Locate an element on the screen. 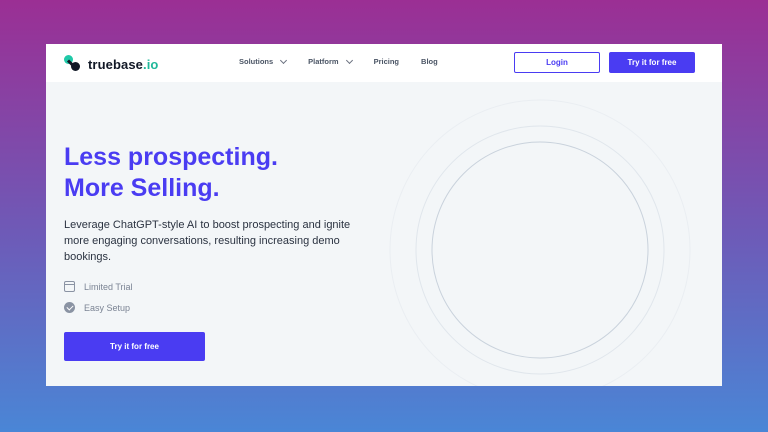 Image resolution: width=768 pixels, height=432 pixels. feature-label: Easy Setup is located at coordinates (107, 307).